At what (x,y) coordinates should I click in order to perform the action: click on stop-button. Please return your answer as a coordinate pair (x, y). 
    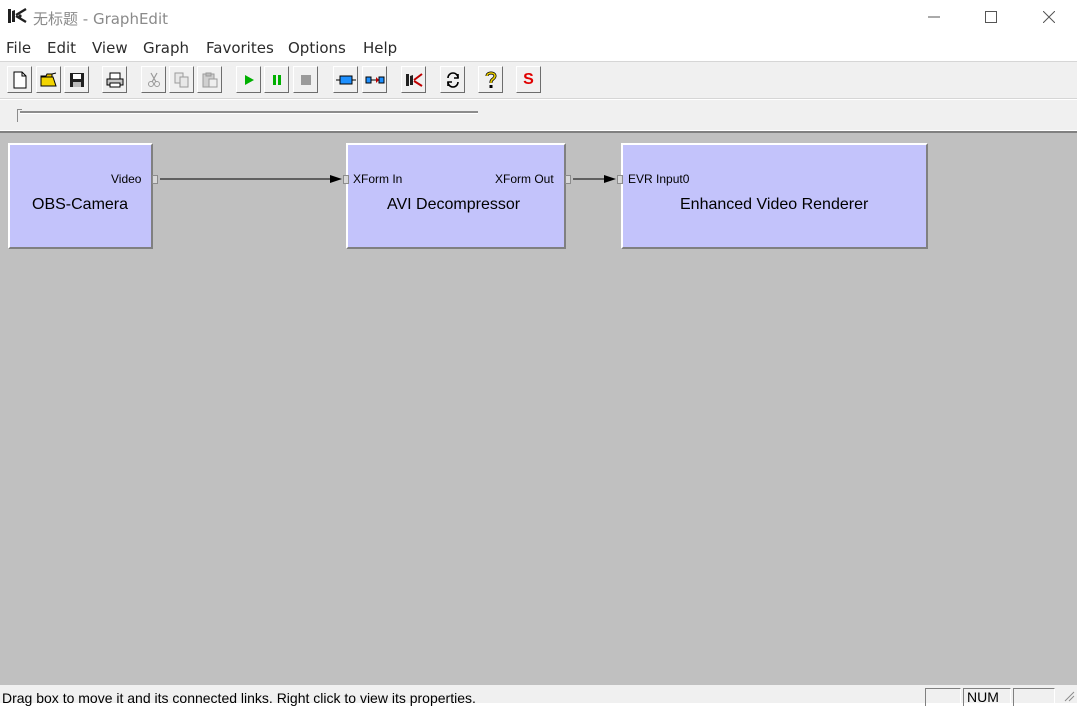
    Looking at the image, I should click on (305, 79).